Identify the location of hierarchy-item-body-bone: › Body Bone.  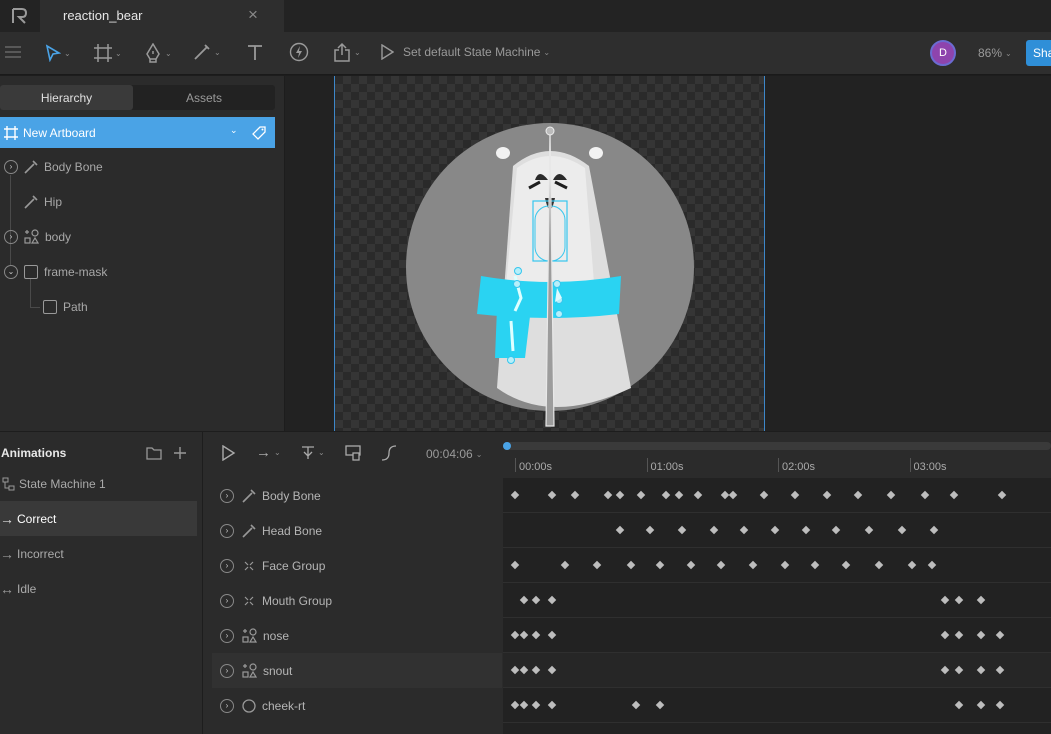
(137, 166).